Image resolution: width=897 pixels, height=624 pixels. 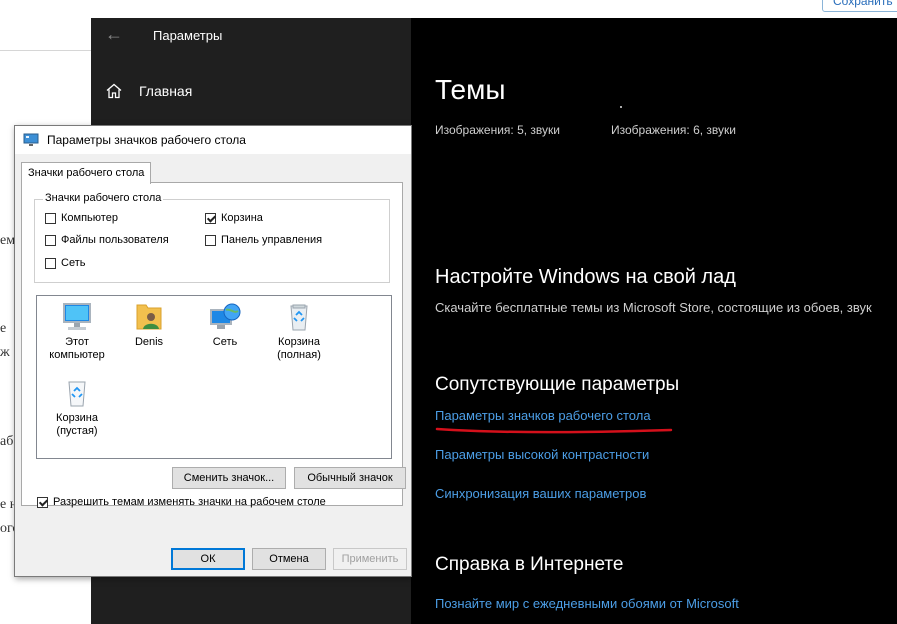 What do you see at coordinates (350, 478) in the screenshot?
I see `default-icon-button: Обычный значок` at bounding box center [350, 478].